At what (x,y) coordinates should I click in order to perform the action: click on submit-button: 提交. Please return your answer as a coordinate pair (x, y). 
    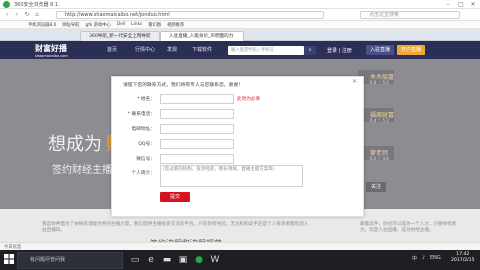
    Looking at the image, I should click on (175, 197).